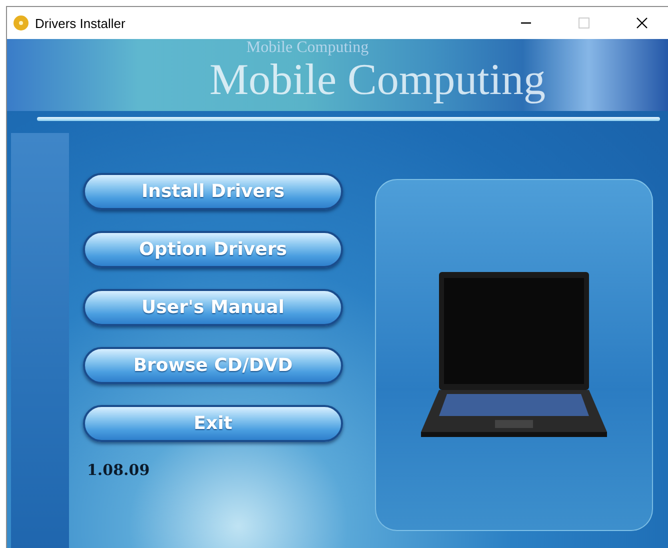  What do you see at coordinates (377, 80) in the screenshot?
I see `banner-title: Mobile Computing` at bounding box center [377, 80].